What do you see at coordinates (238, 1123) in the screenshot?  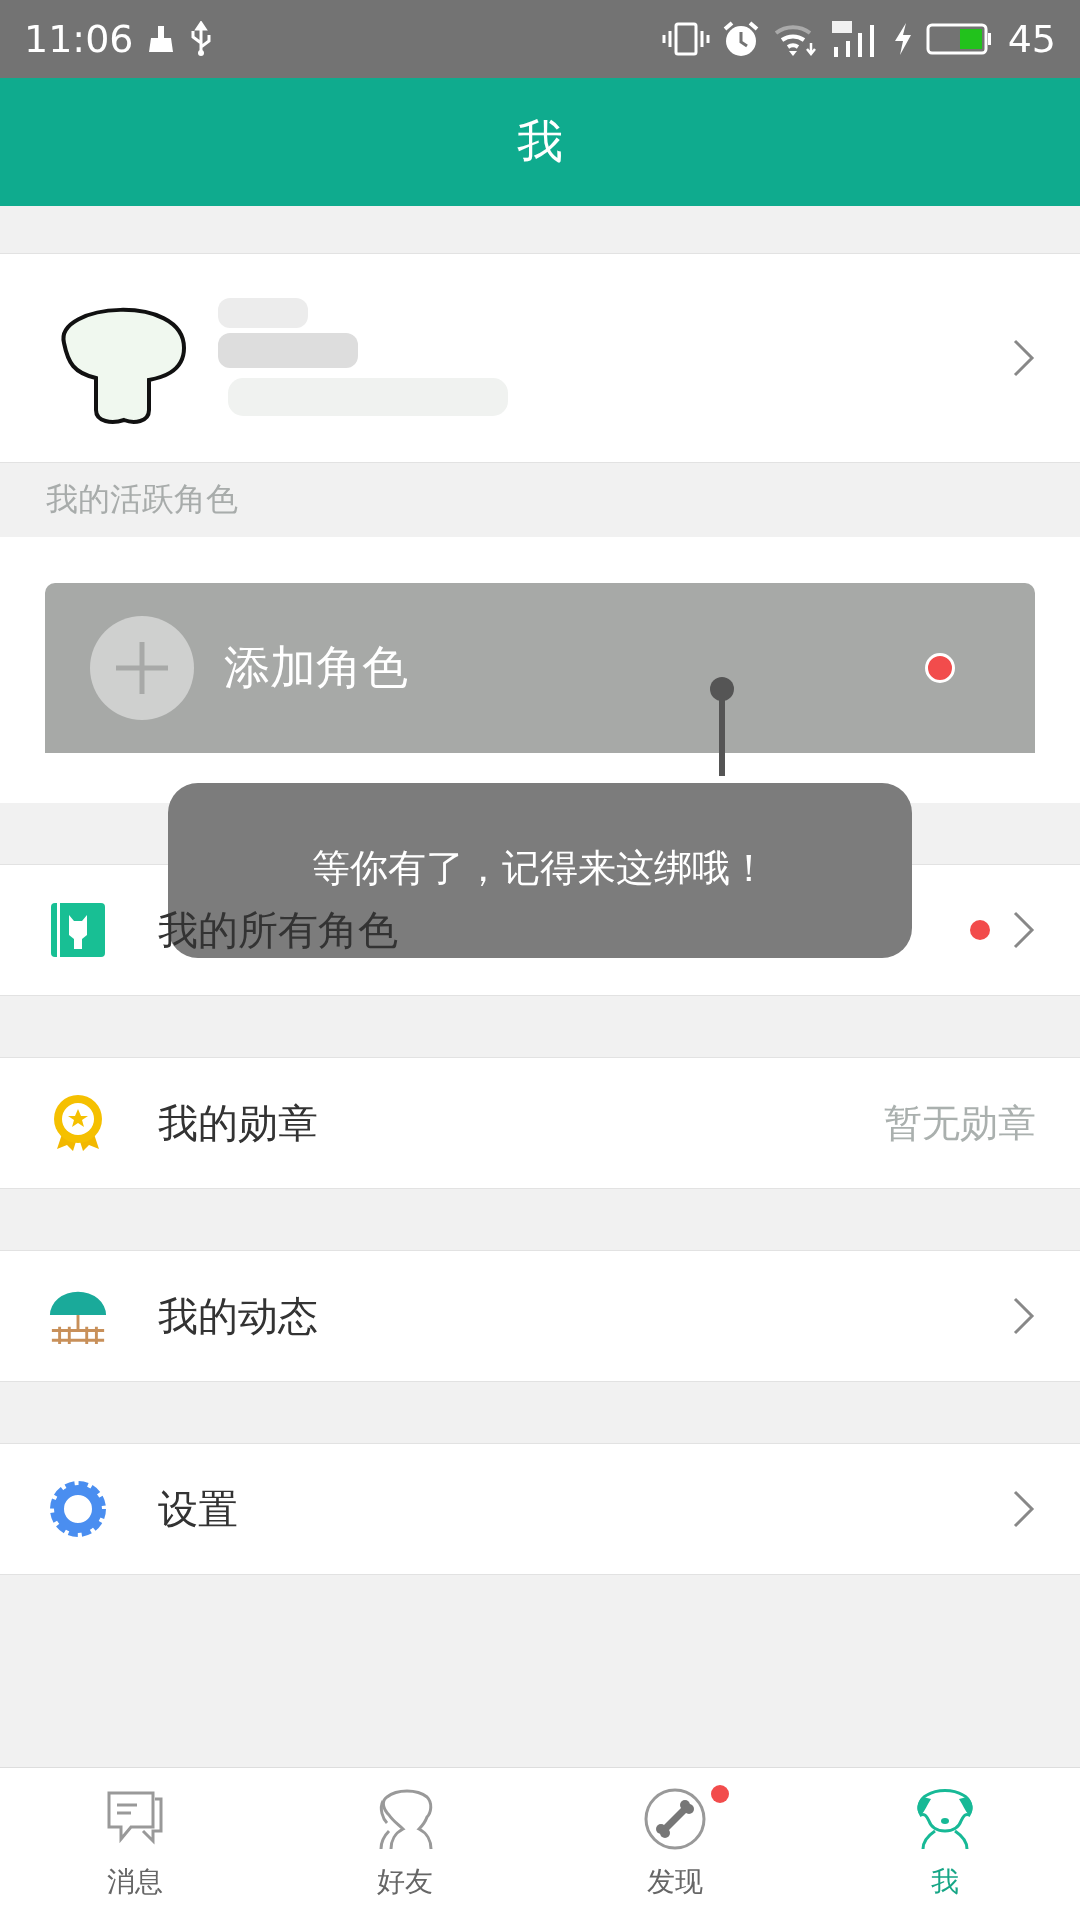 I see `menu-item-label: 我的勋章` at bounding box center [238, 1123].